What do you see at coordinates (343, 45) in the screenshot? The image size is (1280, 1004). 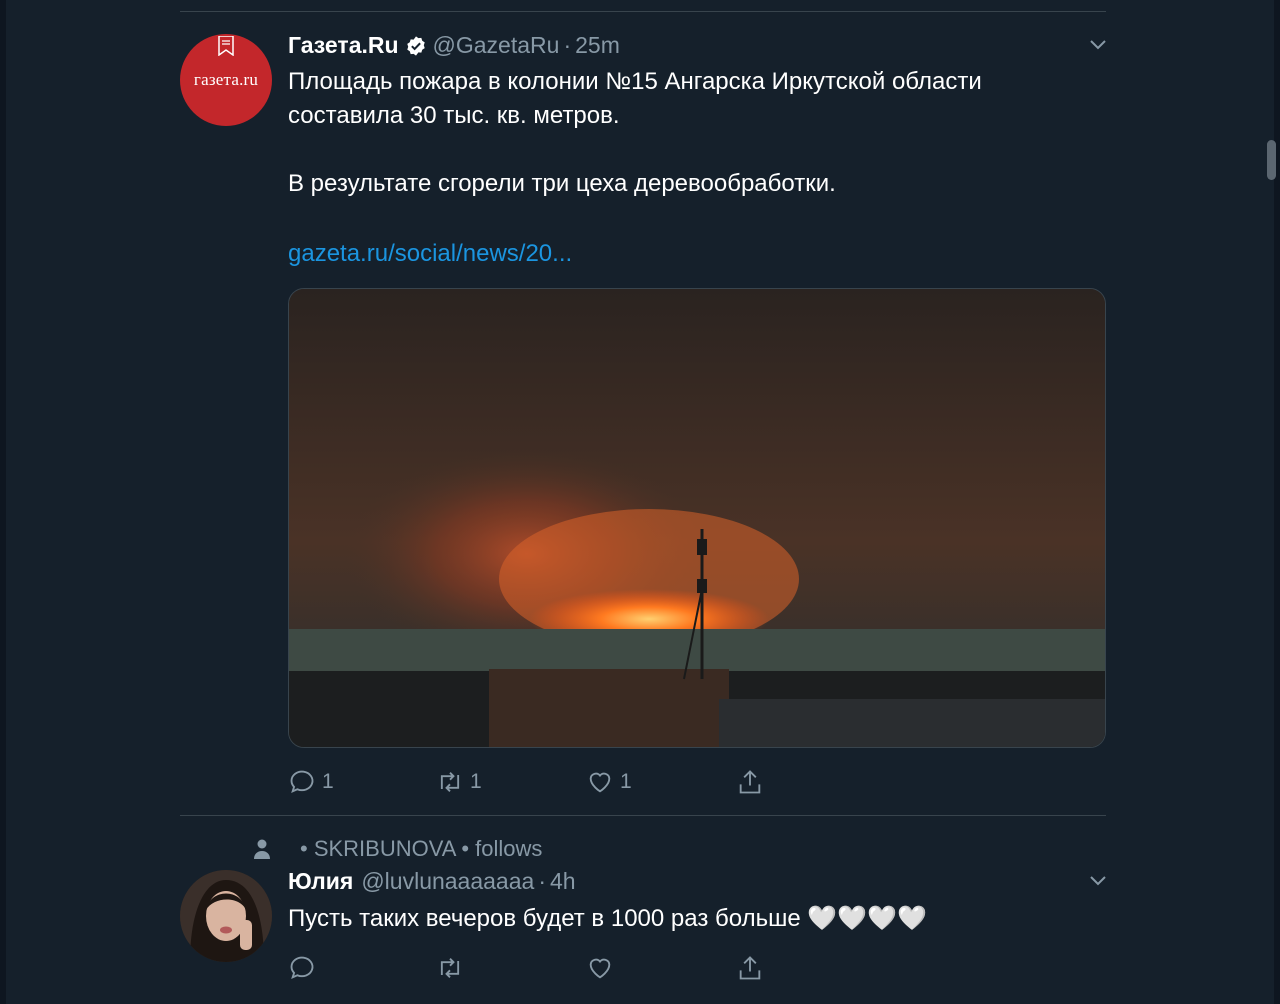 I see `author-name: Газета.Ru` at bounding box center [343, 45].